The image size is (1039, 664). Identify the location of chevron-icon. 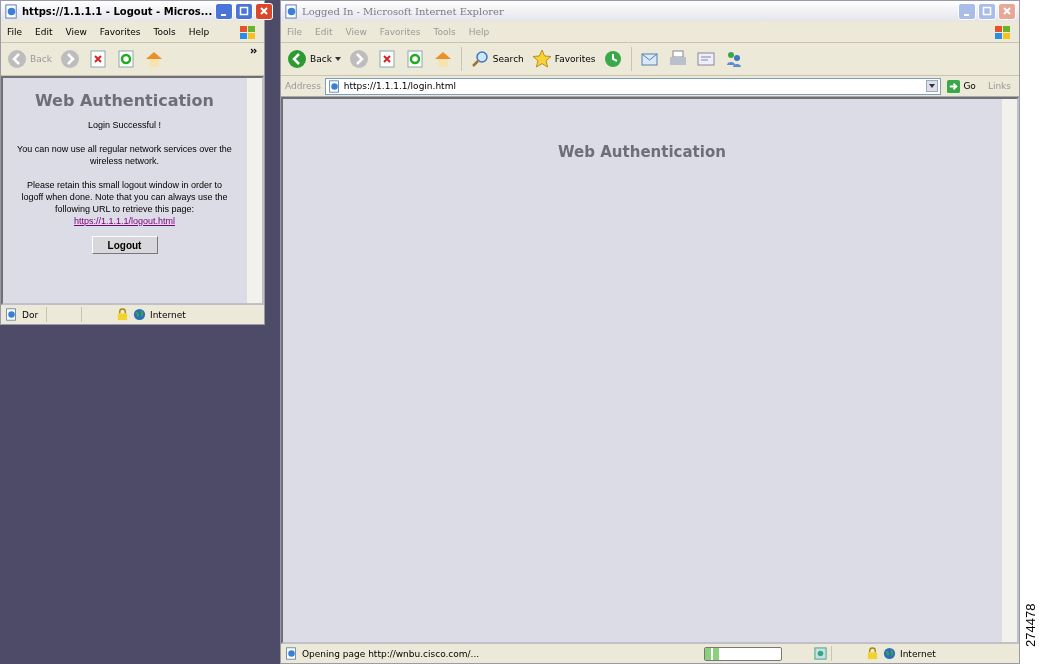
(254, 51).